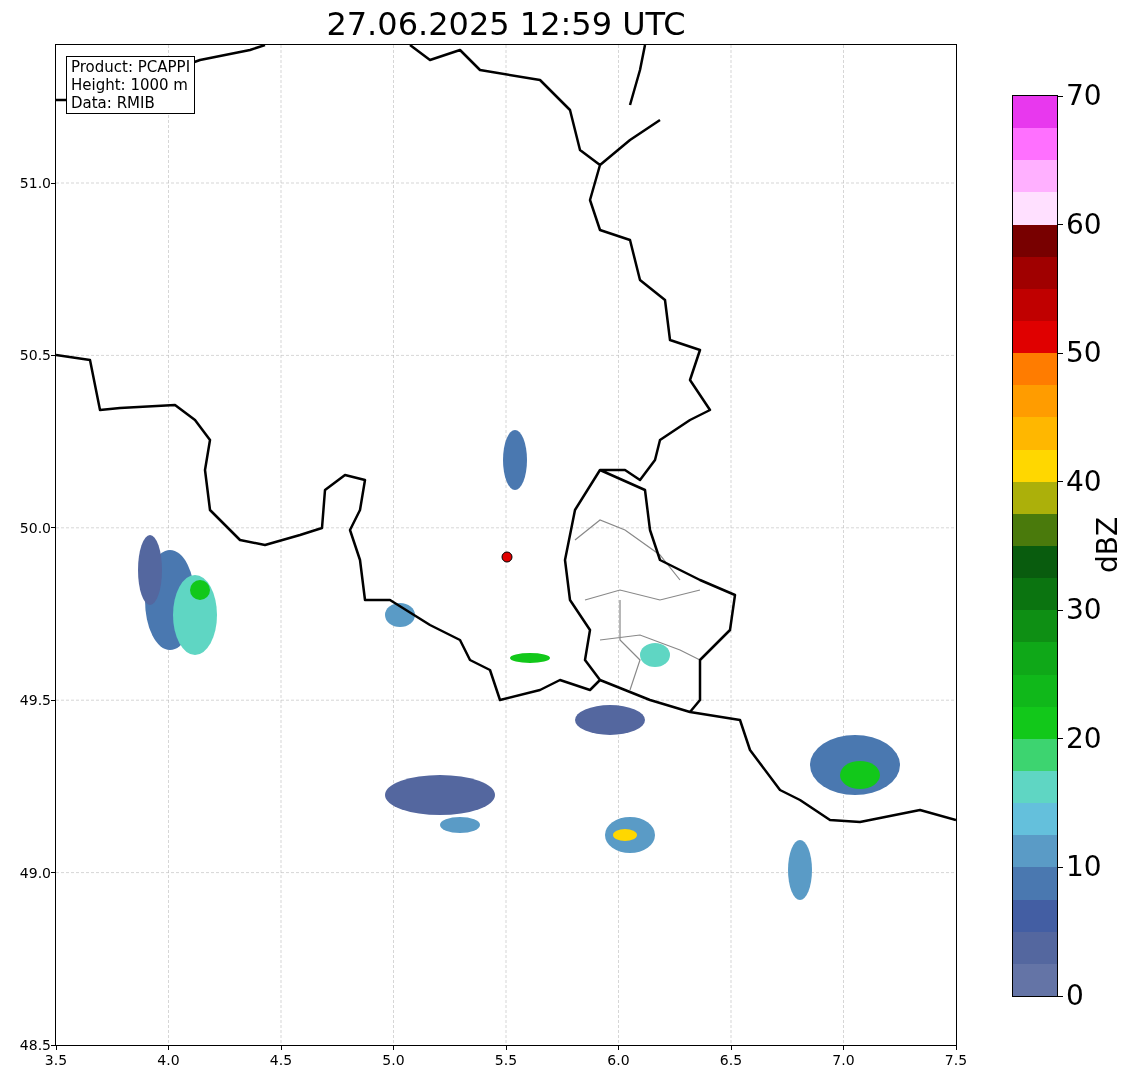  I want to click on x-tick-label: 5.0, so click(393, 1060).